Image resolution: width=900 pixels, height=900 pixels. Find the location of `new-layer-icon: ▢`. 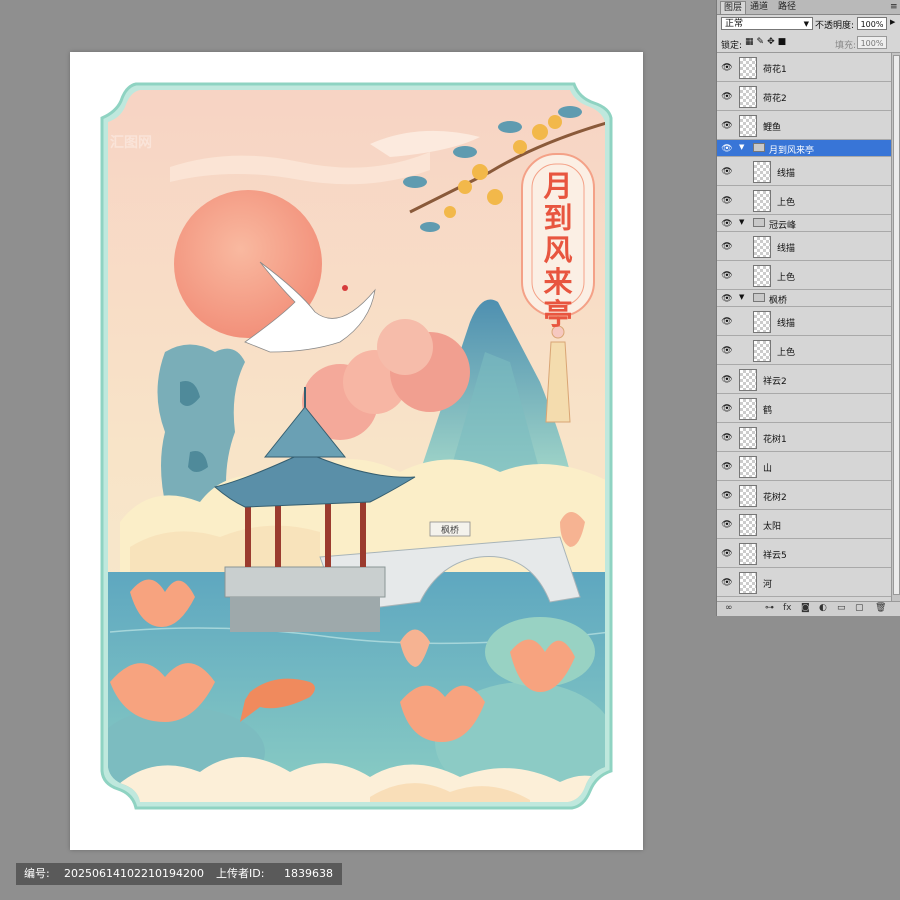

new-layer-icon: ▢ is located at coordinates (859, 608).